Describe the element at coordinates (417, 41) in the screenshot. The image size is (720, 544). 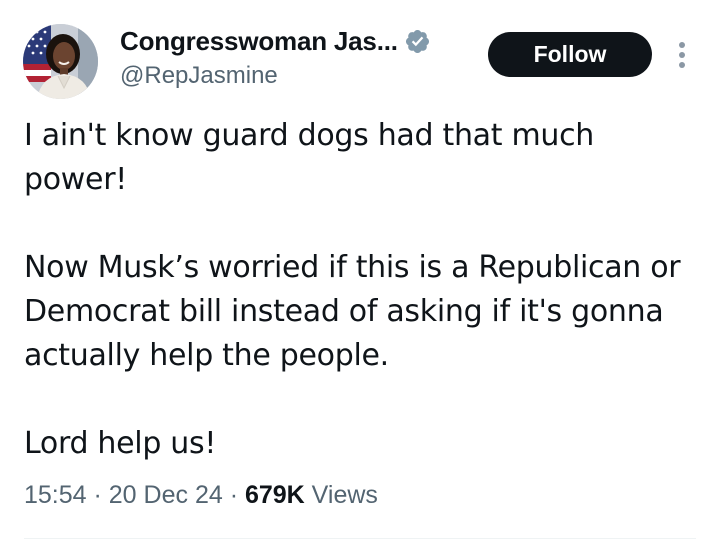
I see `verified-badge-icon` at that location.